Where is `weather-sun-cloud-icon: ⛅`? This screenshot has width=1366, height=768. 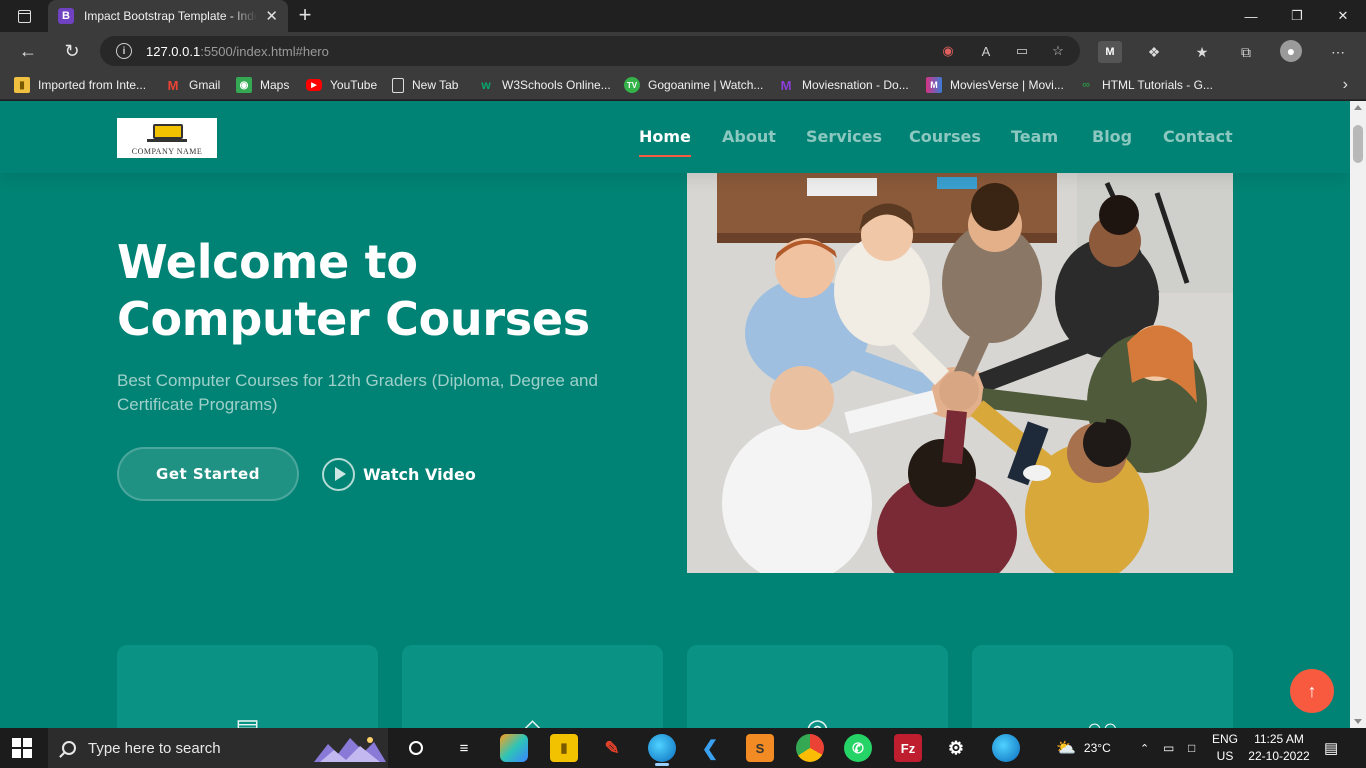
weather-sun-cloud-icon: ⛅ is located at coordinates (1066, 748).